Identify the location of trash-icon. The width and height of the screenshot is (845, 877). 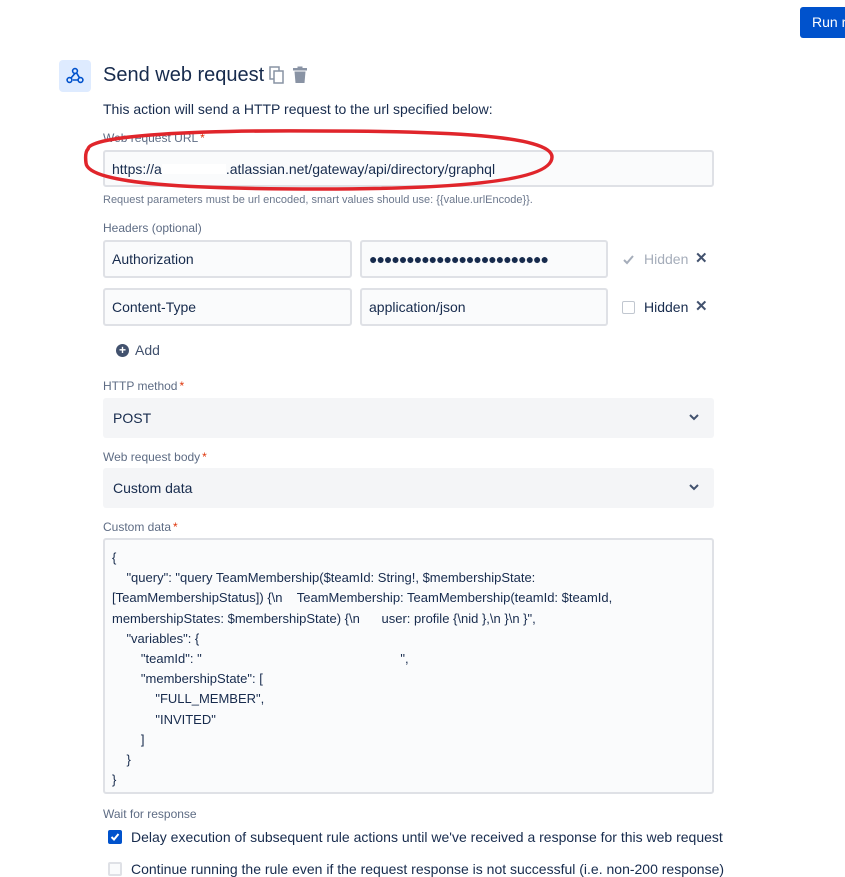
(300, 75).